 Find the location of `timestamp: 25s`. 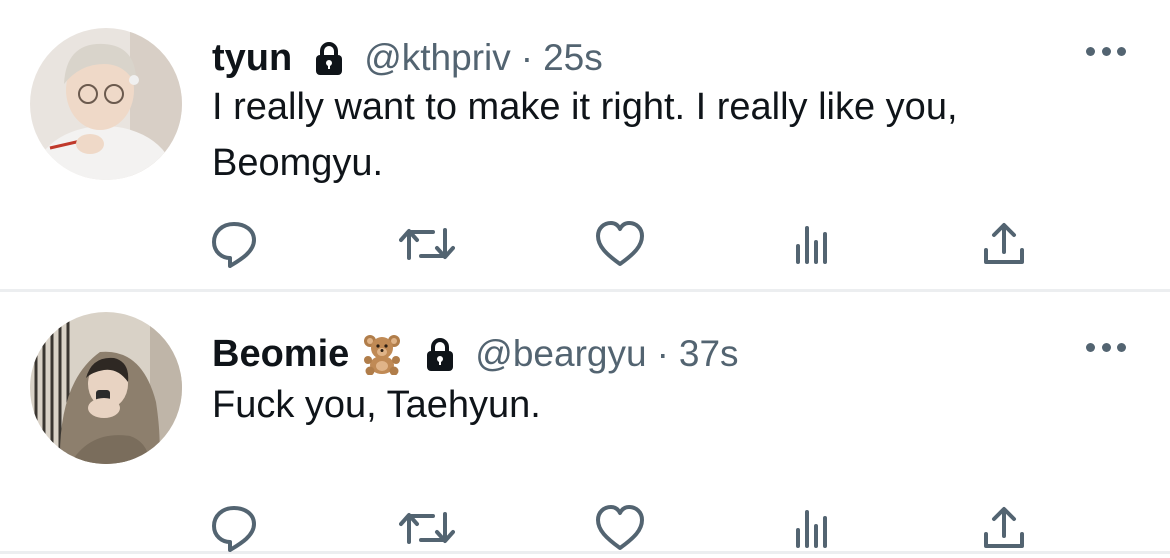

timestamp: 25s is located at coordinates (573, 58).